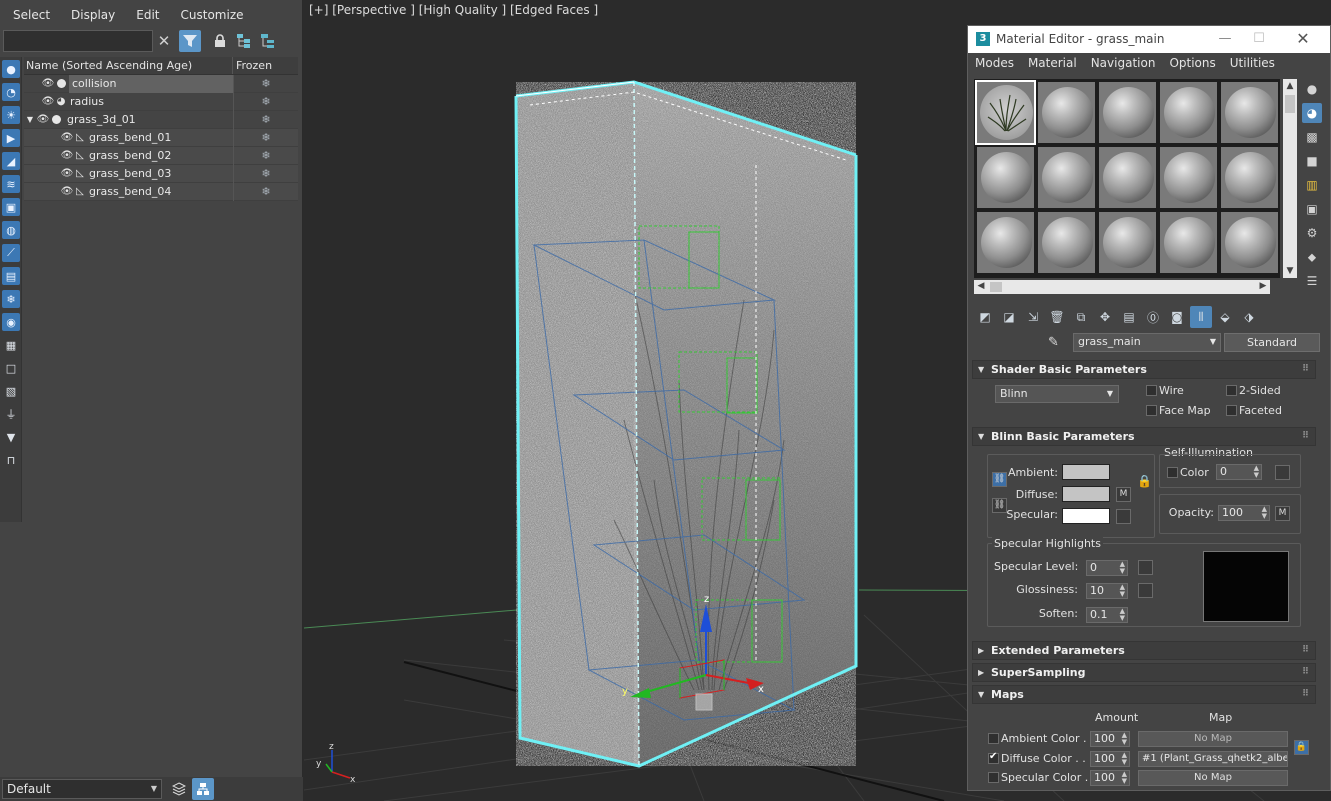 This screenshot has width=1331, height=801. What do you see at coordinates (11, 368) in the screenshot?
I see `display-none-icon: □` at bounding box center [11, 368].